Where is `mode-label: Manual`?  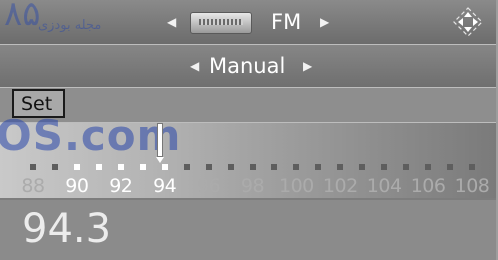
mode-label: Manual is located at coordinates (247, 66).